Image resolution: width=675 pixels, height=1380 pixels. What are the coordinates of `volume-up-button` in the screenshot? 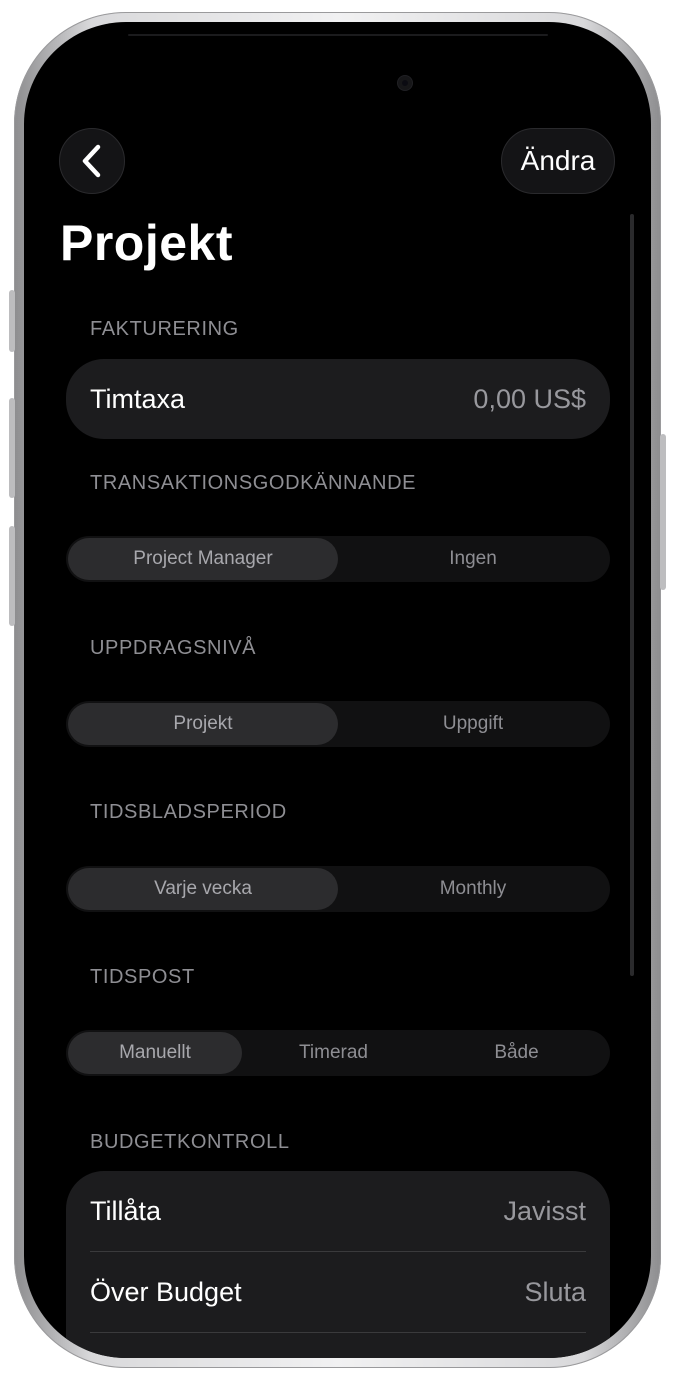 It's located at (12, 448).